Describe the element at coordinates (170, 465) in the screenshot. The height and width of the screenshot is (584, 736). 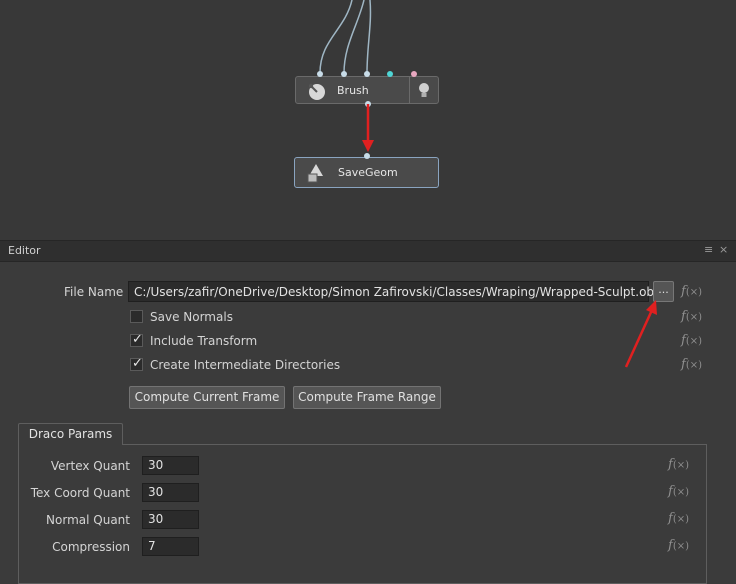
I see `vertex-quant-input: 30` at that location.